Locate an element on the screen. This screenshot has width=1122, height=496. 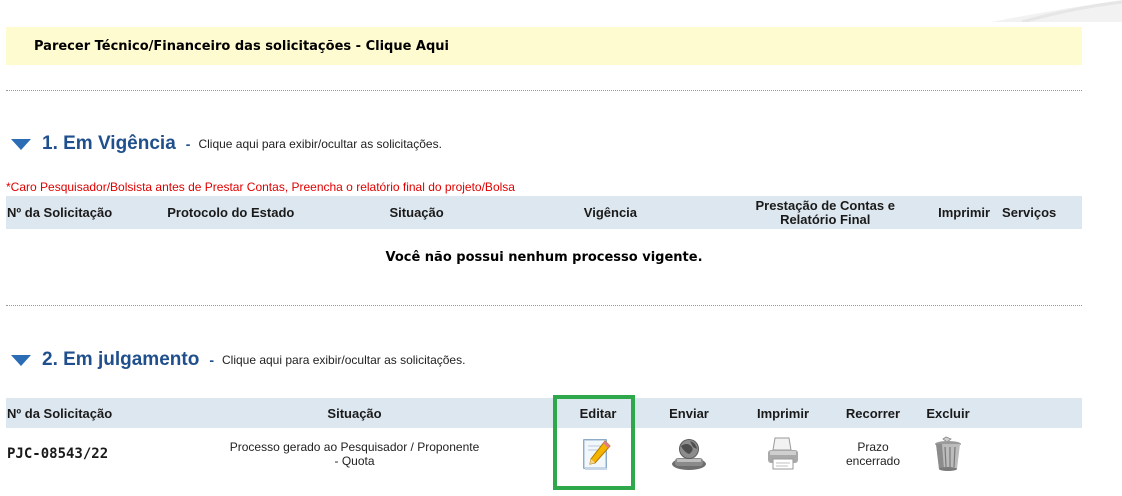
col-enviar: Enviar is located at coordinates (689, 413).